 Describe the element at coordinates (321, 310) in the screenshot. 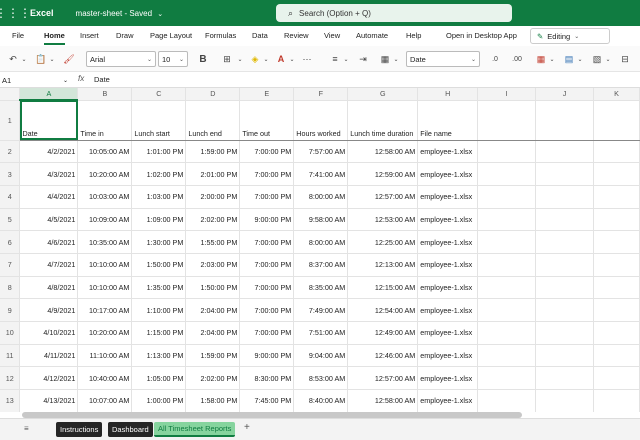

I see `cell: 7:49:00 AM` at that location.